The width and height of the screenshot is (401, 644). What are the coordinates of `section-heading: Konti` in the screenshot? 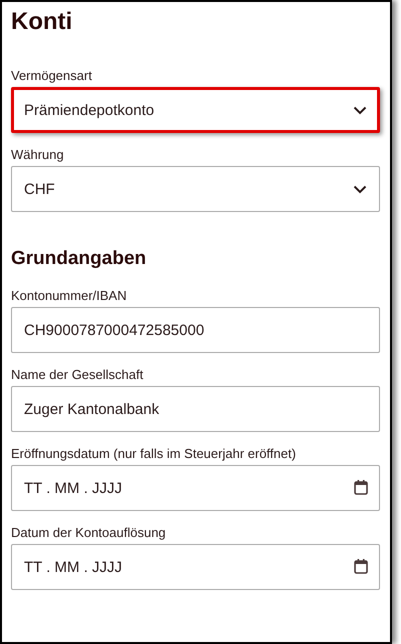 It's located at (42, 22).